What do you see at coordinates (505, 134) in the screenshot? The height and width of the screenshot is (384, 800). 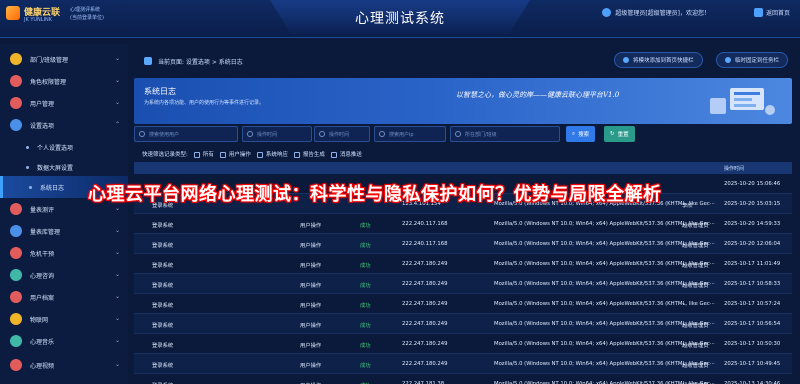 I see `department-select: 所在部门/班级` at bounding box center [505, 134].